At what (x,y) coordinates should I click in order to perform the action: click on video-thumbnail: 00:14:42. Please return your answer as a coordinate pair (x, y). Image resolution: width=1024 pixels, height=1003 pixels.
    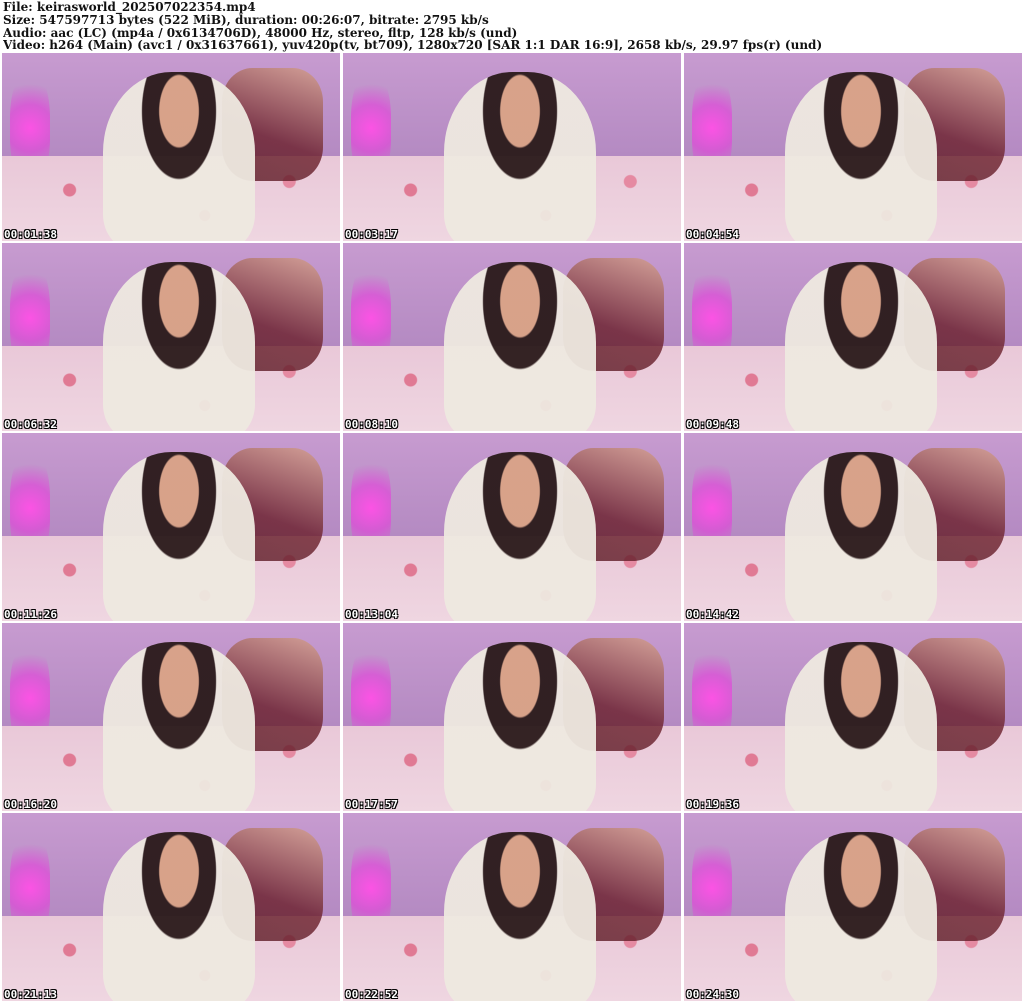
    Looking at the image, I should click on (853, 527).